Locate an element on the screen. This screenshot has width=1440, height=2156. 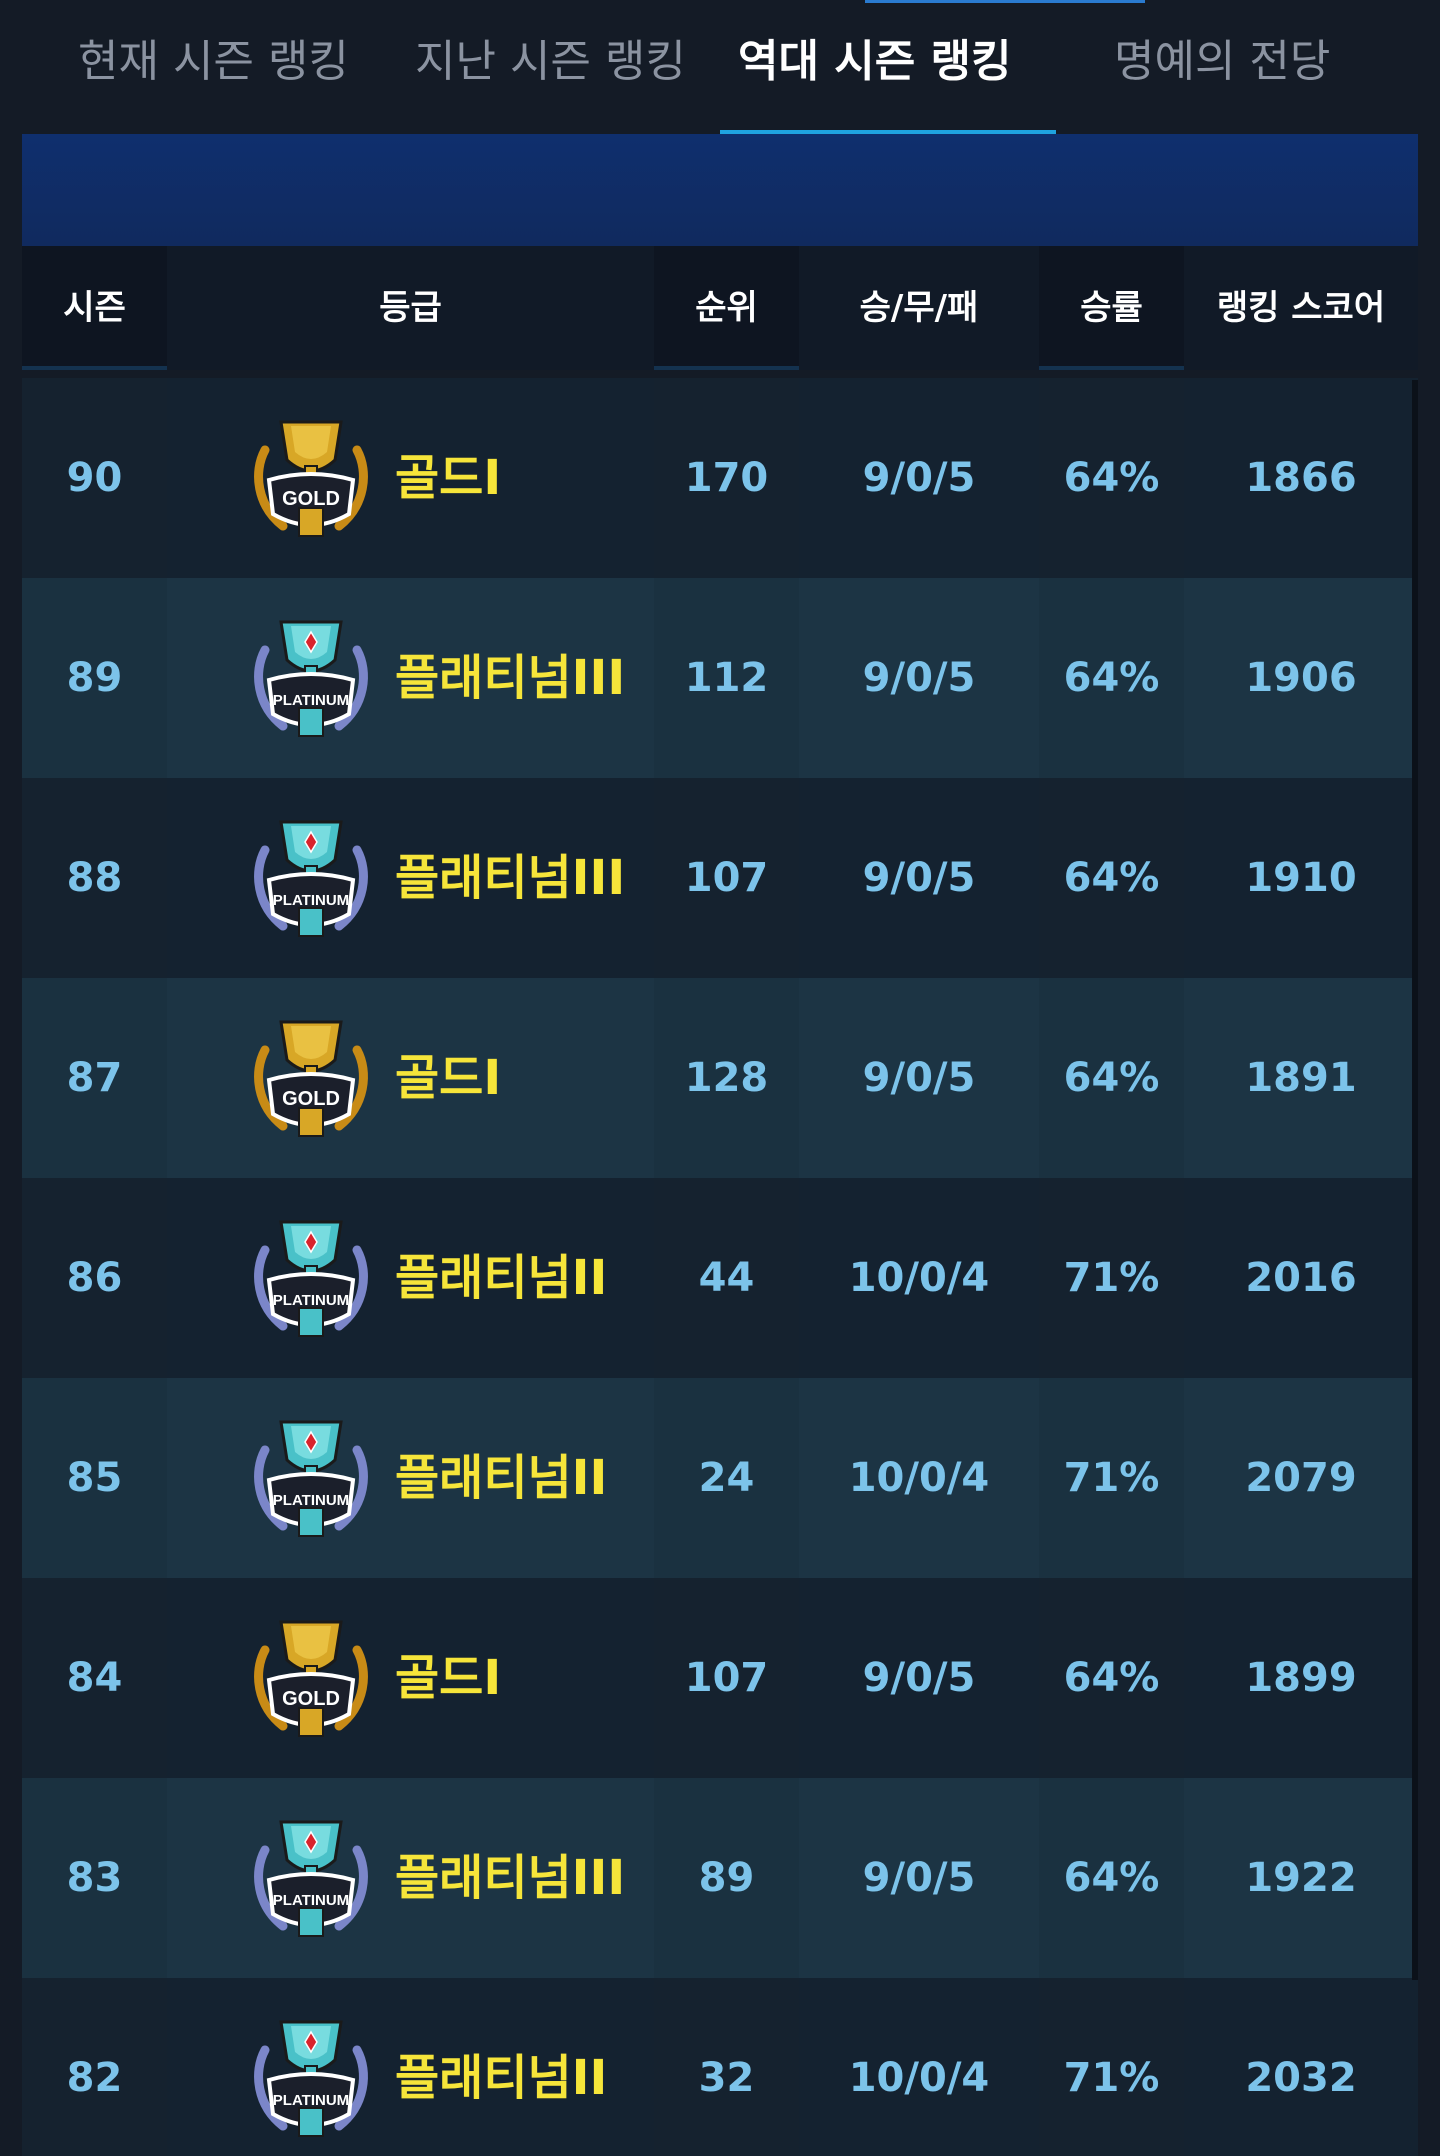
table-row-season-83: 83 PLATINUM 플래티넘III 89 9/0/5 64% 1922 is located at coordinates (720, 1878).